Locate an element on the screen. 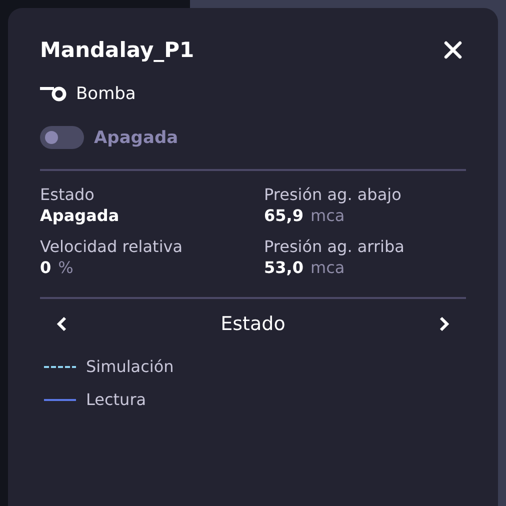  chevron-right-icon is located at coordinates (444, 324).